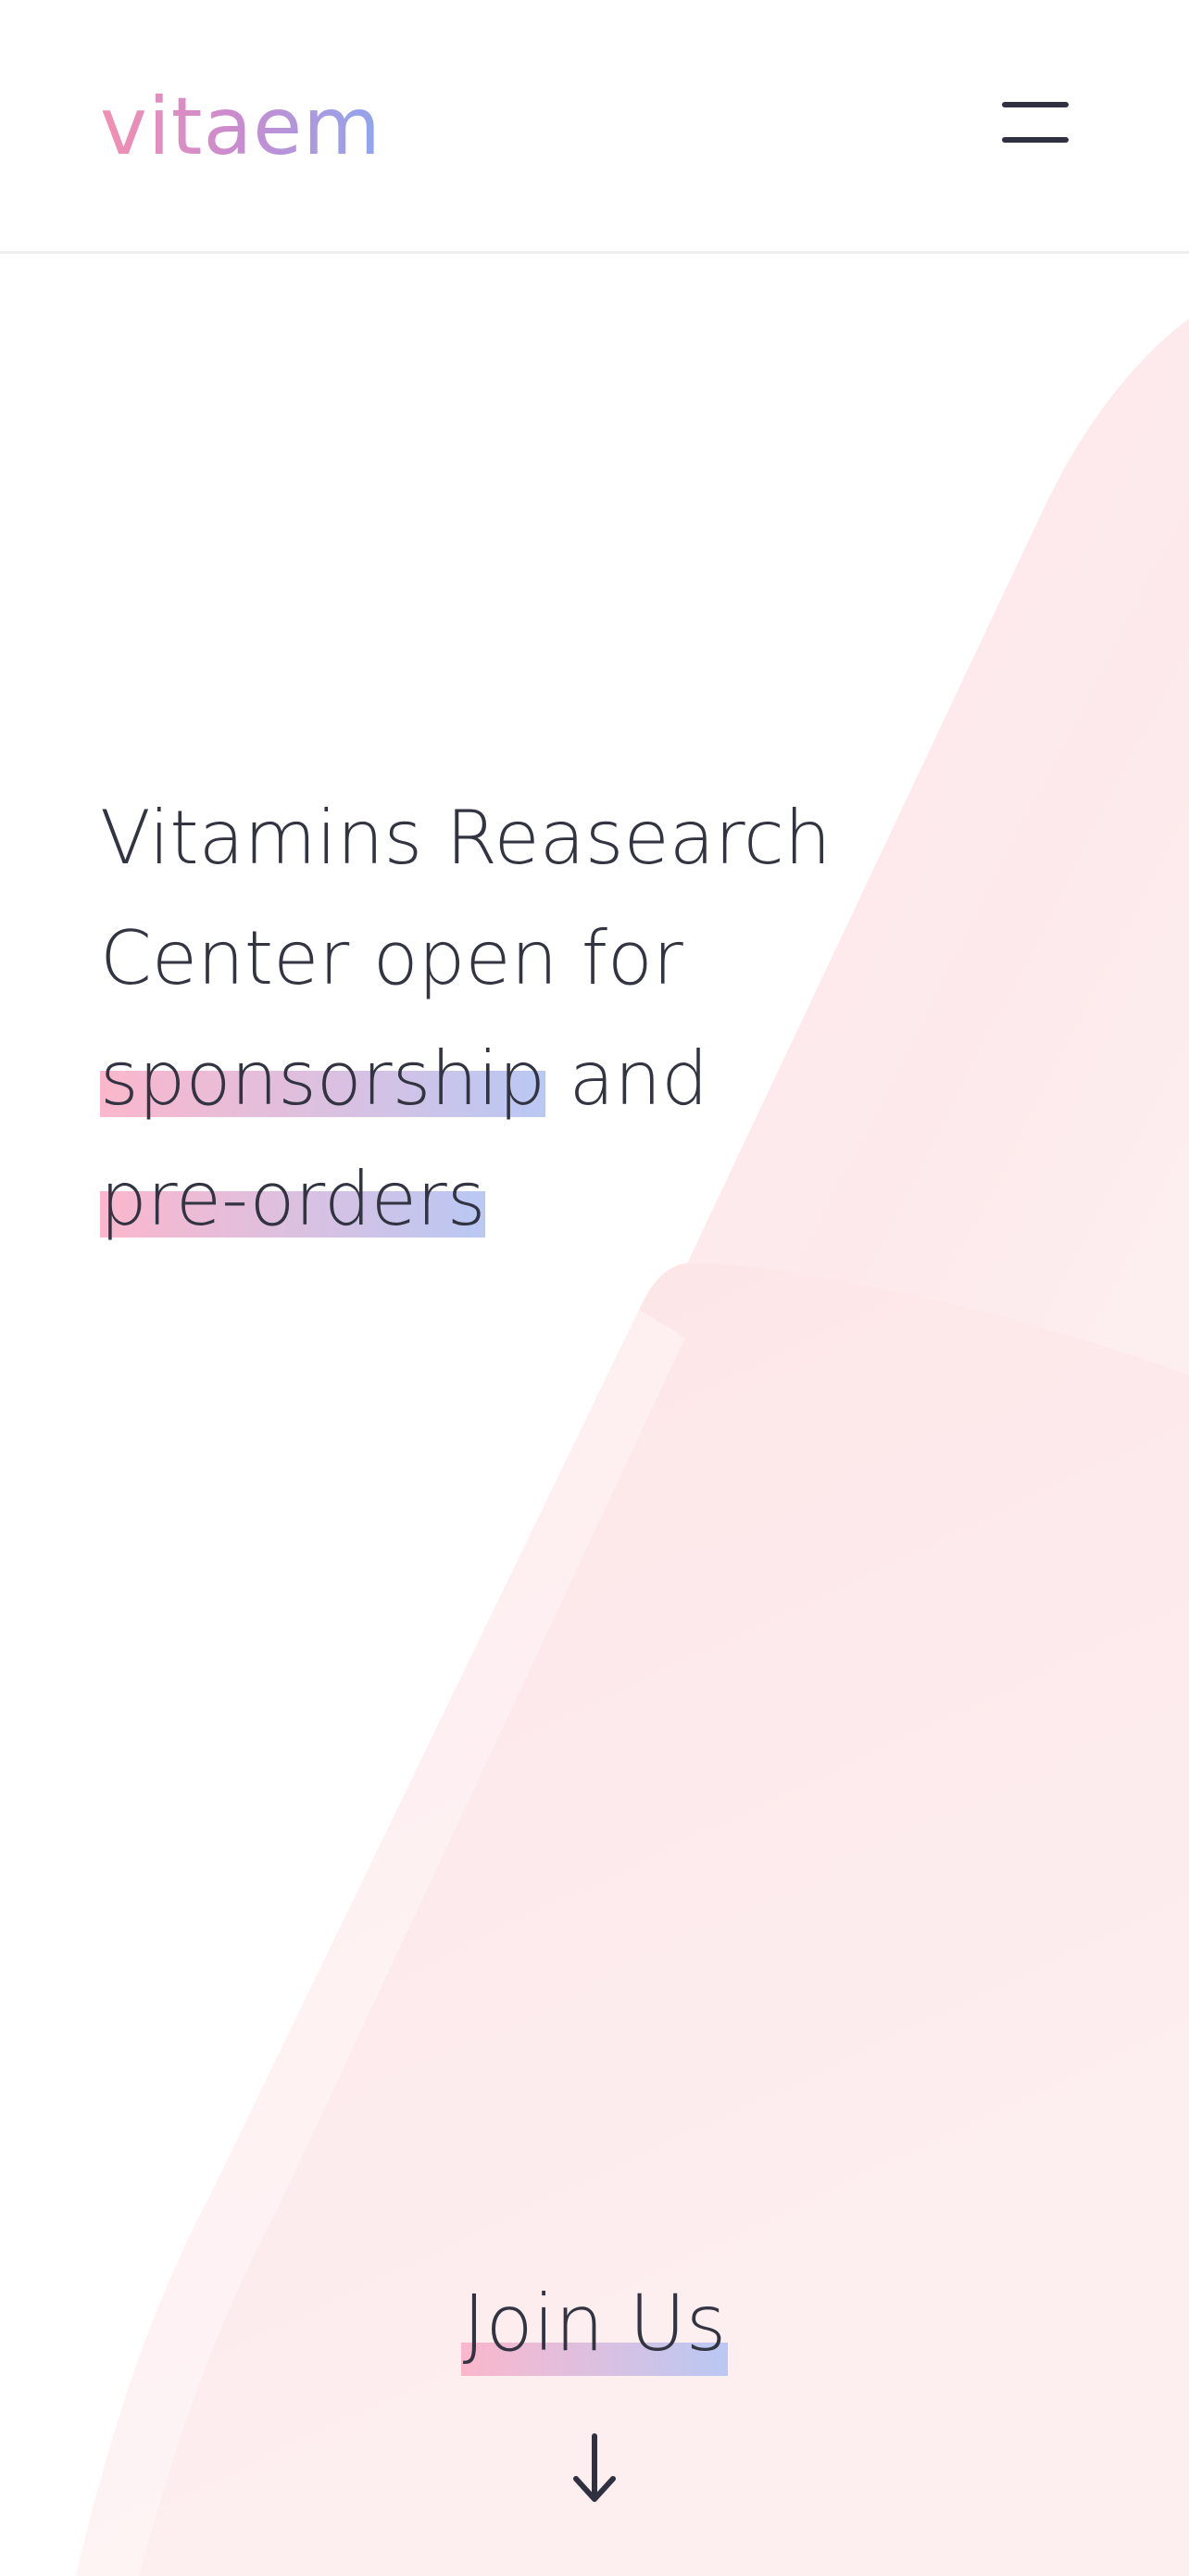 The width and height of the screenshot is (1189, 2576). I want to click on hero-connector: and, so click(626, 1079).